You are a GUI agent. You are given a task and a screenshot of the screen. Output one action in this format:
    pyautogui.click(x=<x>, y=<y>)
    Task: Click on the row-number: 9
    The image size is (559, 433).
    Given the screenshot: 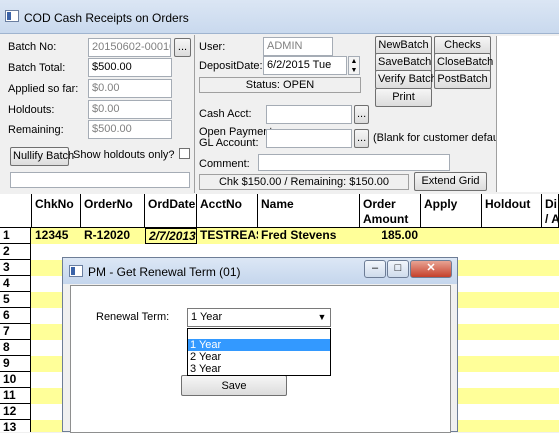 What is the action you would take?
    pyautogui.click(x=15, y=364)
    